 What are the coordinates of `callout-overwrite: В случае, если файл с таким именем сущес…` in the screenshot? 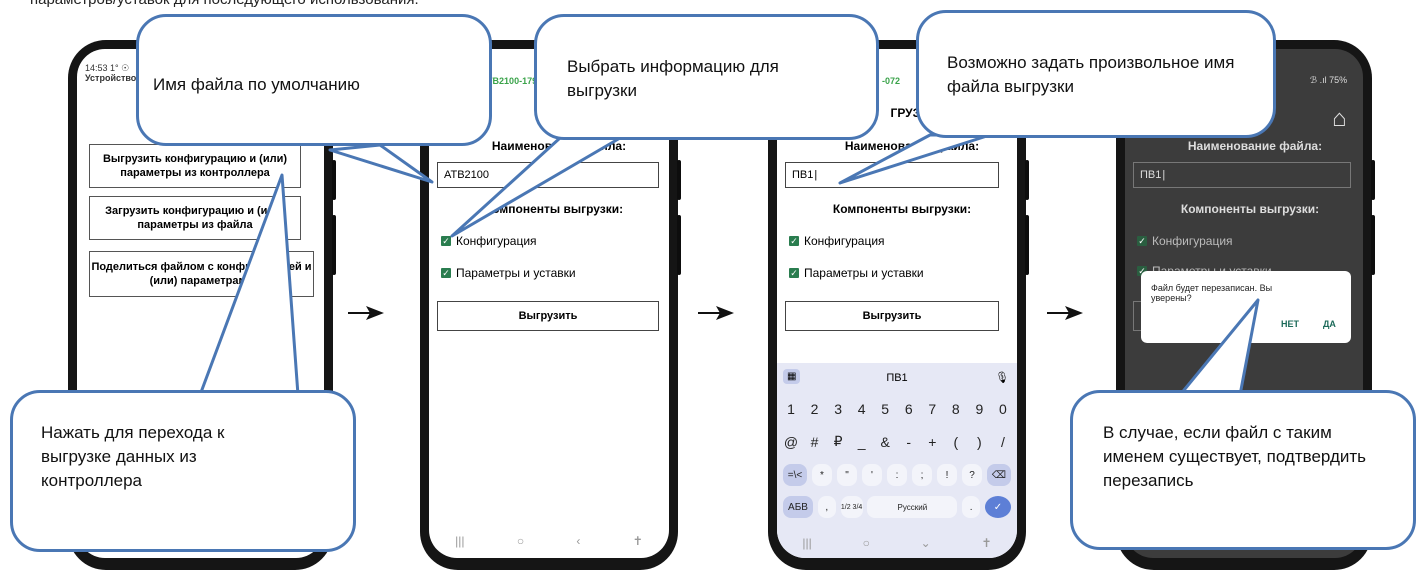 It's located at (1243, 470).